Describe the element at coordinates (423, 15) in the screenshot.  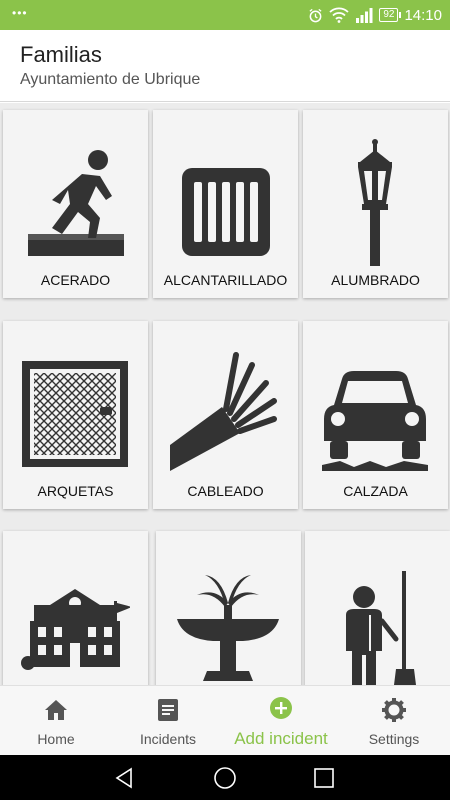
I see `clock: 14:10` at that location.